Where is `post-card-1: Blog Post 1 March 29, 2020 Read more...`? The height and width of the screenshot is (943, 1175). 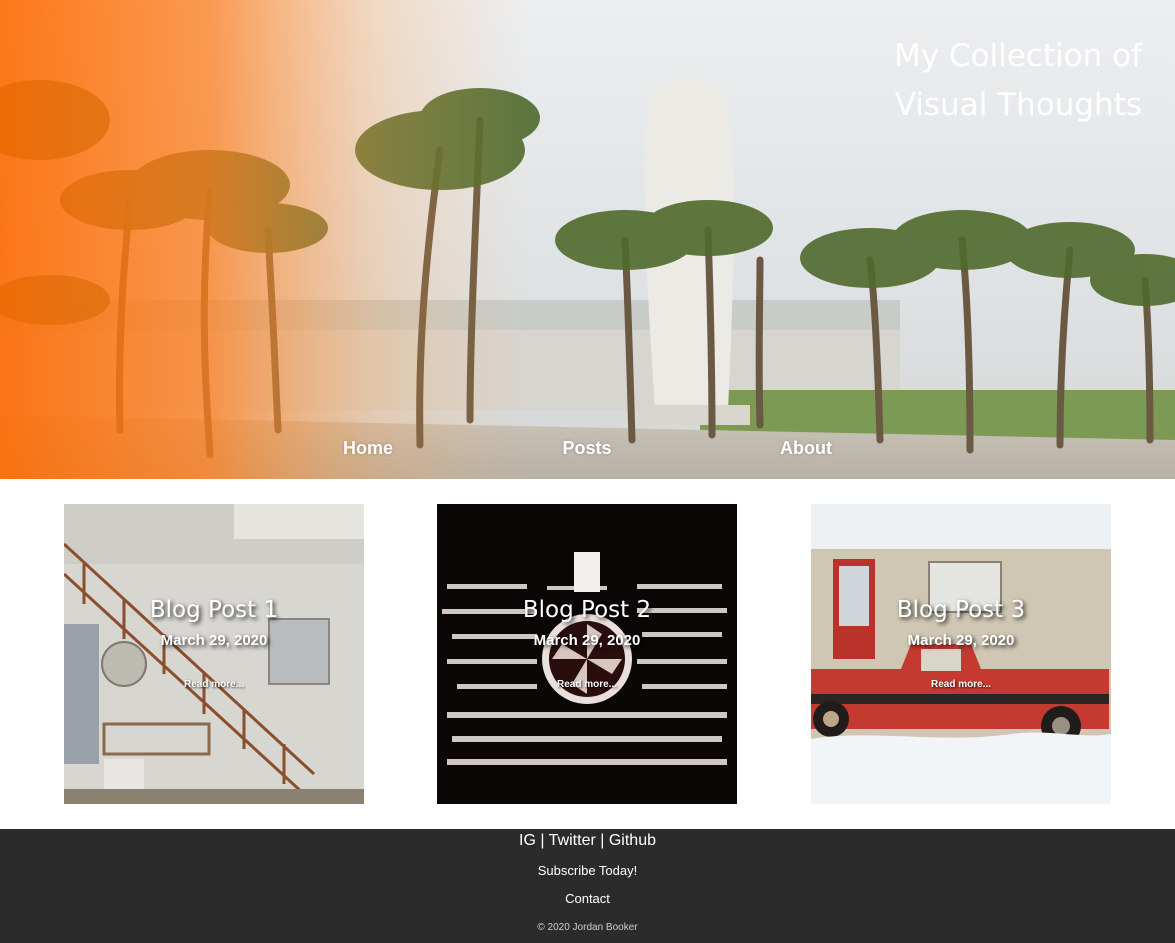
post-card-1: Blog Post 1 March 29, 2020 Read more... is located at coordinates (214, 654).